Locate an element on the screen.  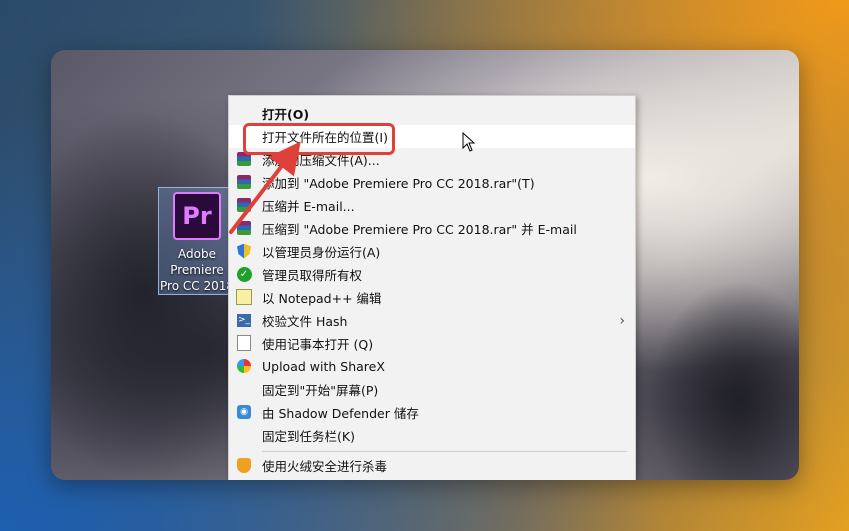
menu-item-add-to-rar: 添加到 "Adobe Premiere Pro CC 2018.rar"(T) is located at coordinates (432, 182).